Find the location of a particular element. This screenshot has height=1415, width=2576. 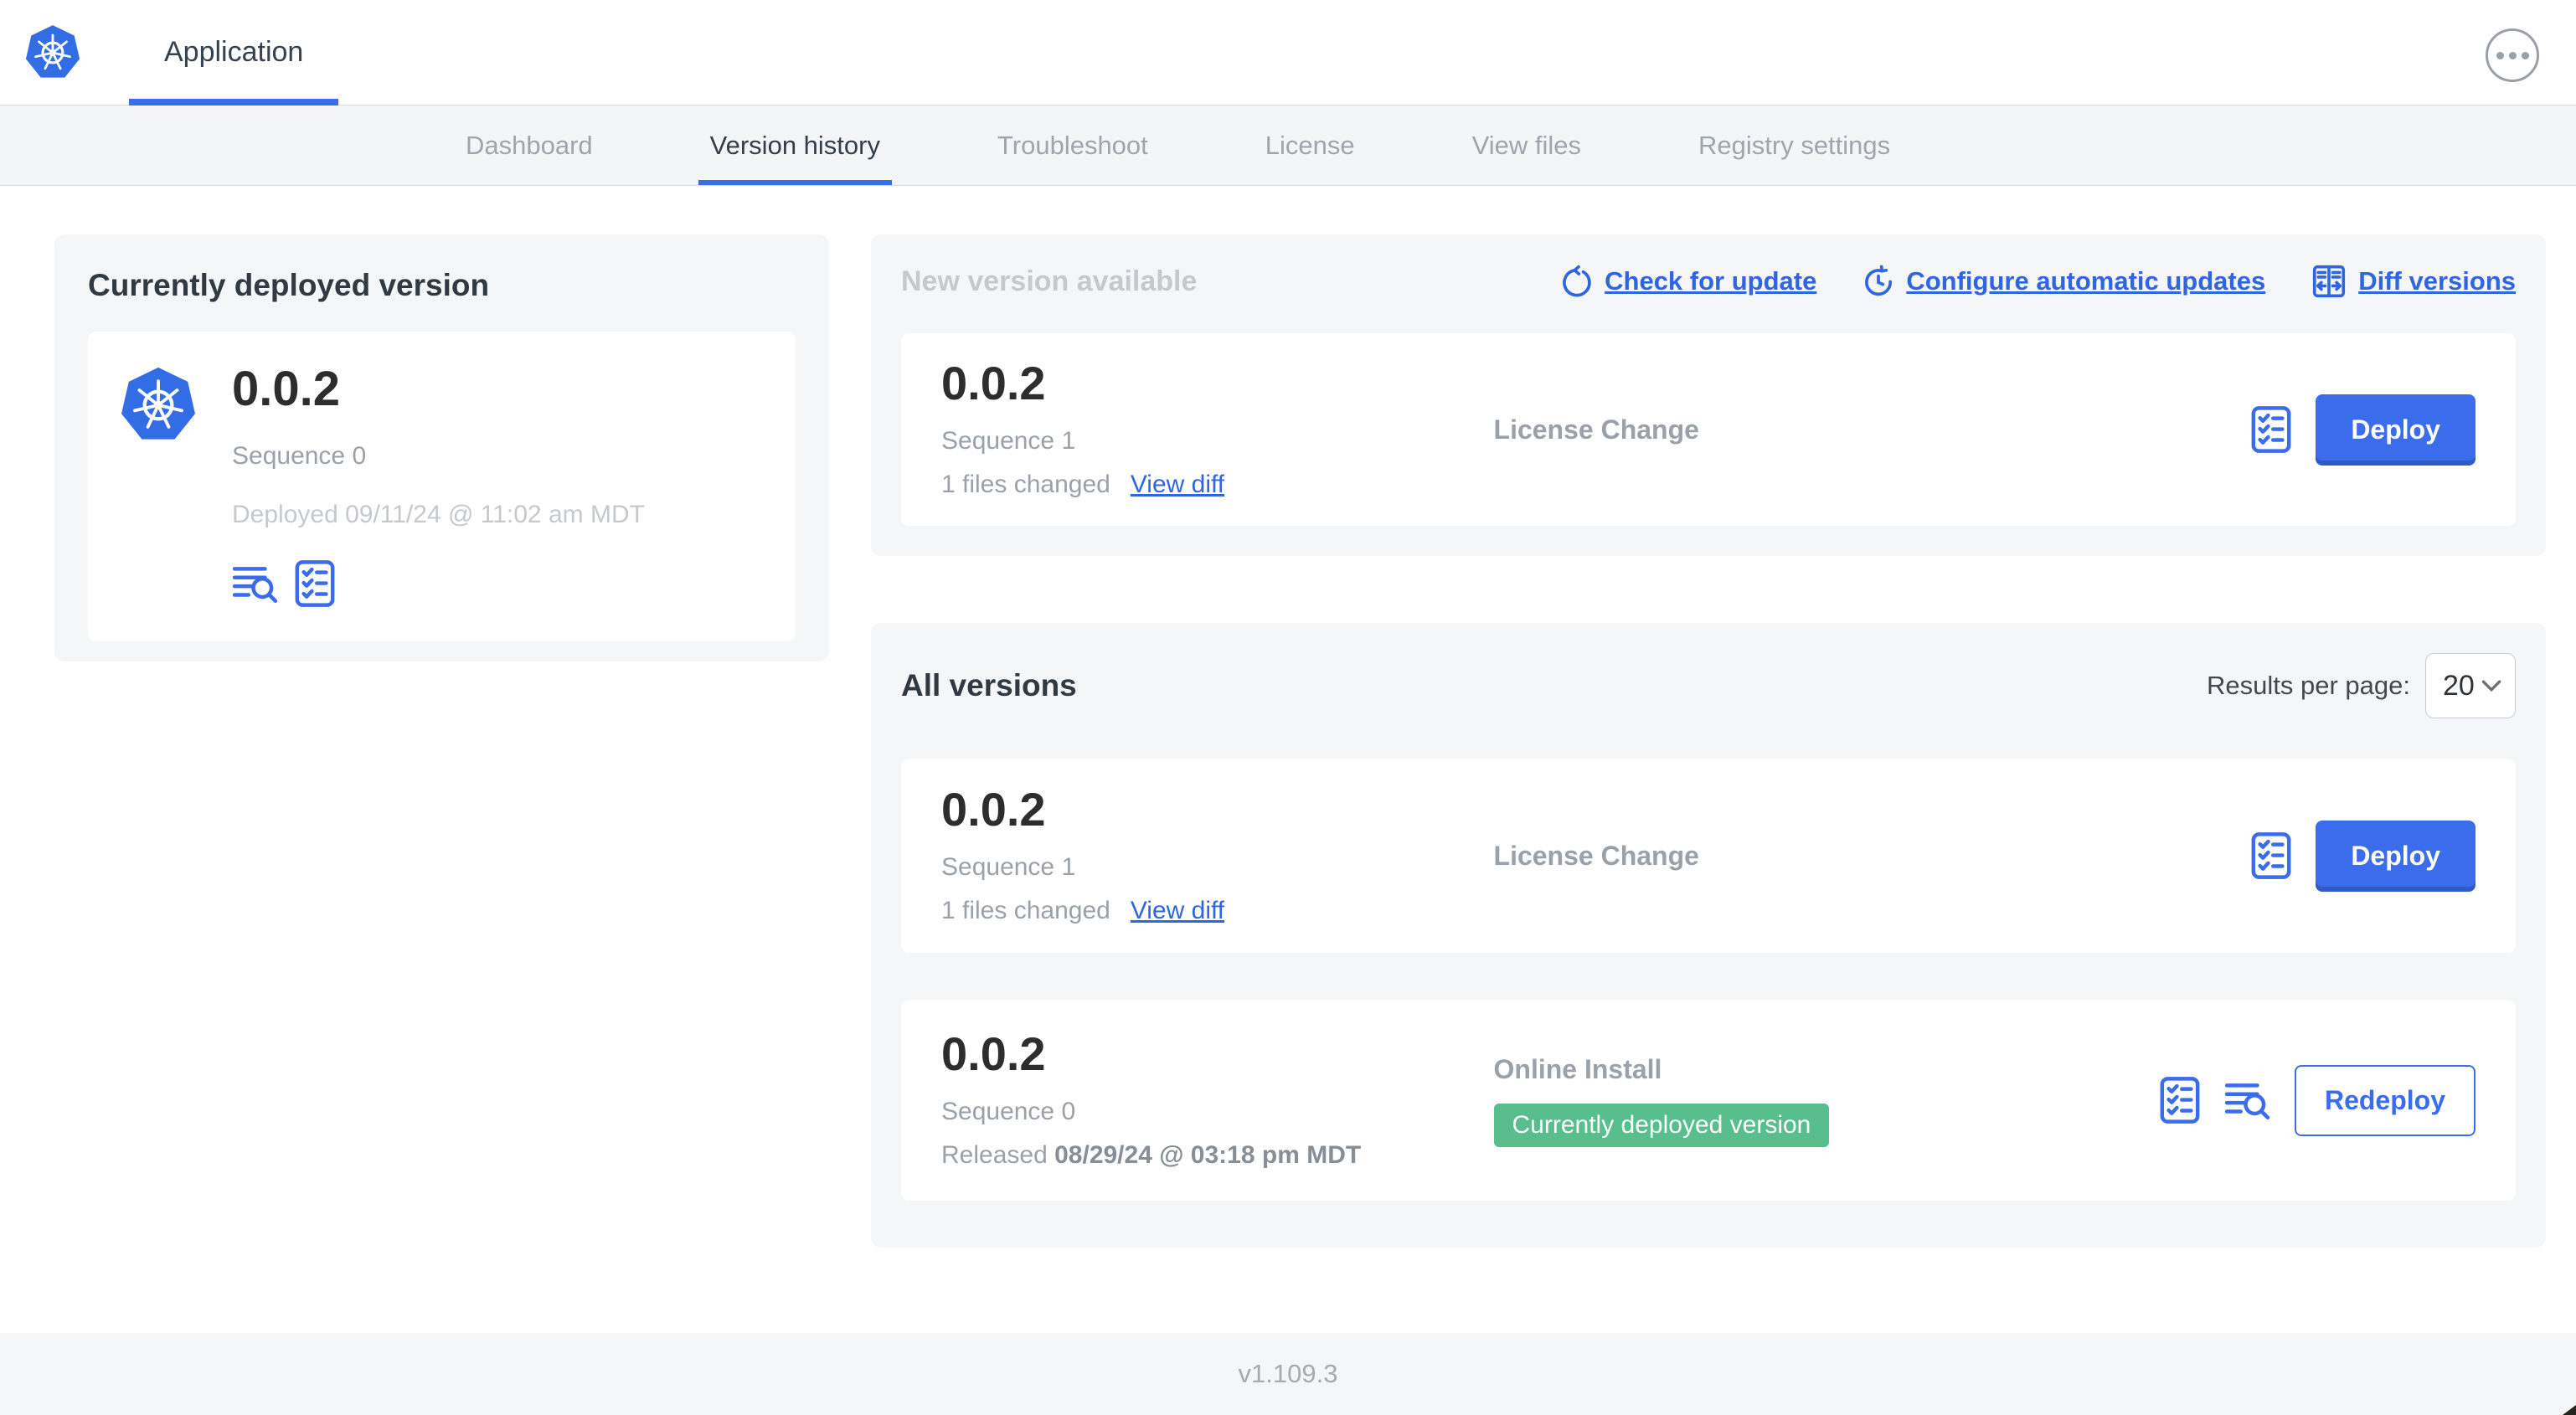

version-source-label: Online Install is located at coordinates (1577, 1068).